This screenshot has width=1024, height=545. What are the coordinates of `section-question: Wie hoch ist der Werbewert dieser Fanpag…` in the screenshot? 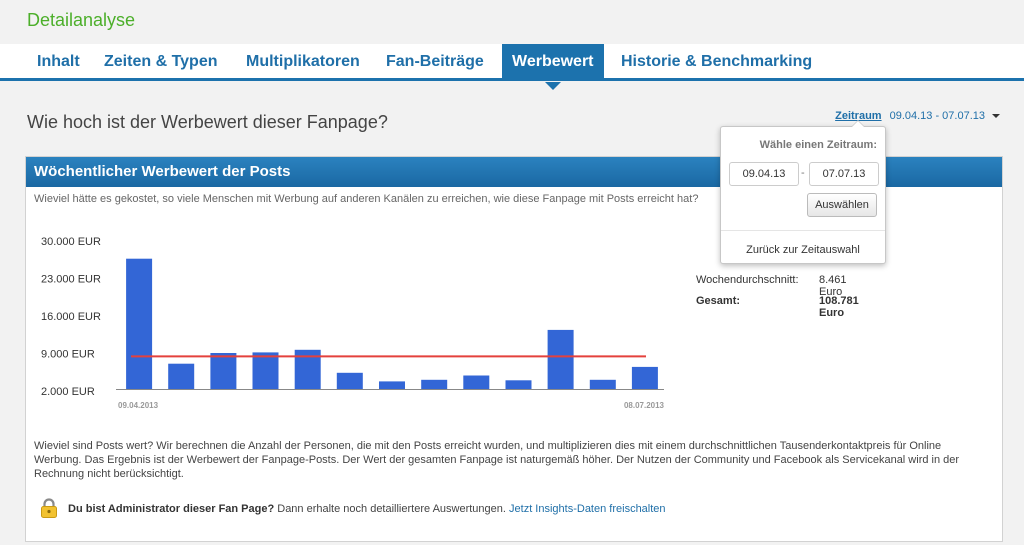 It's located at (207, 122).